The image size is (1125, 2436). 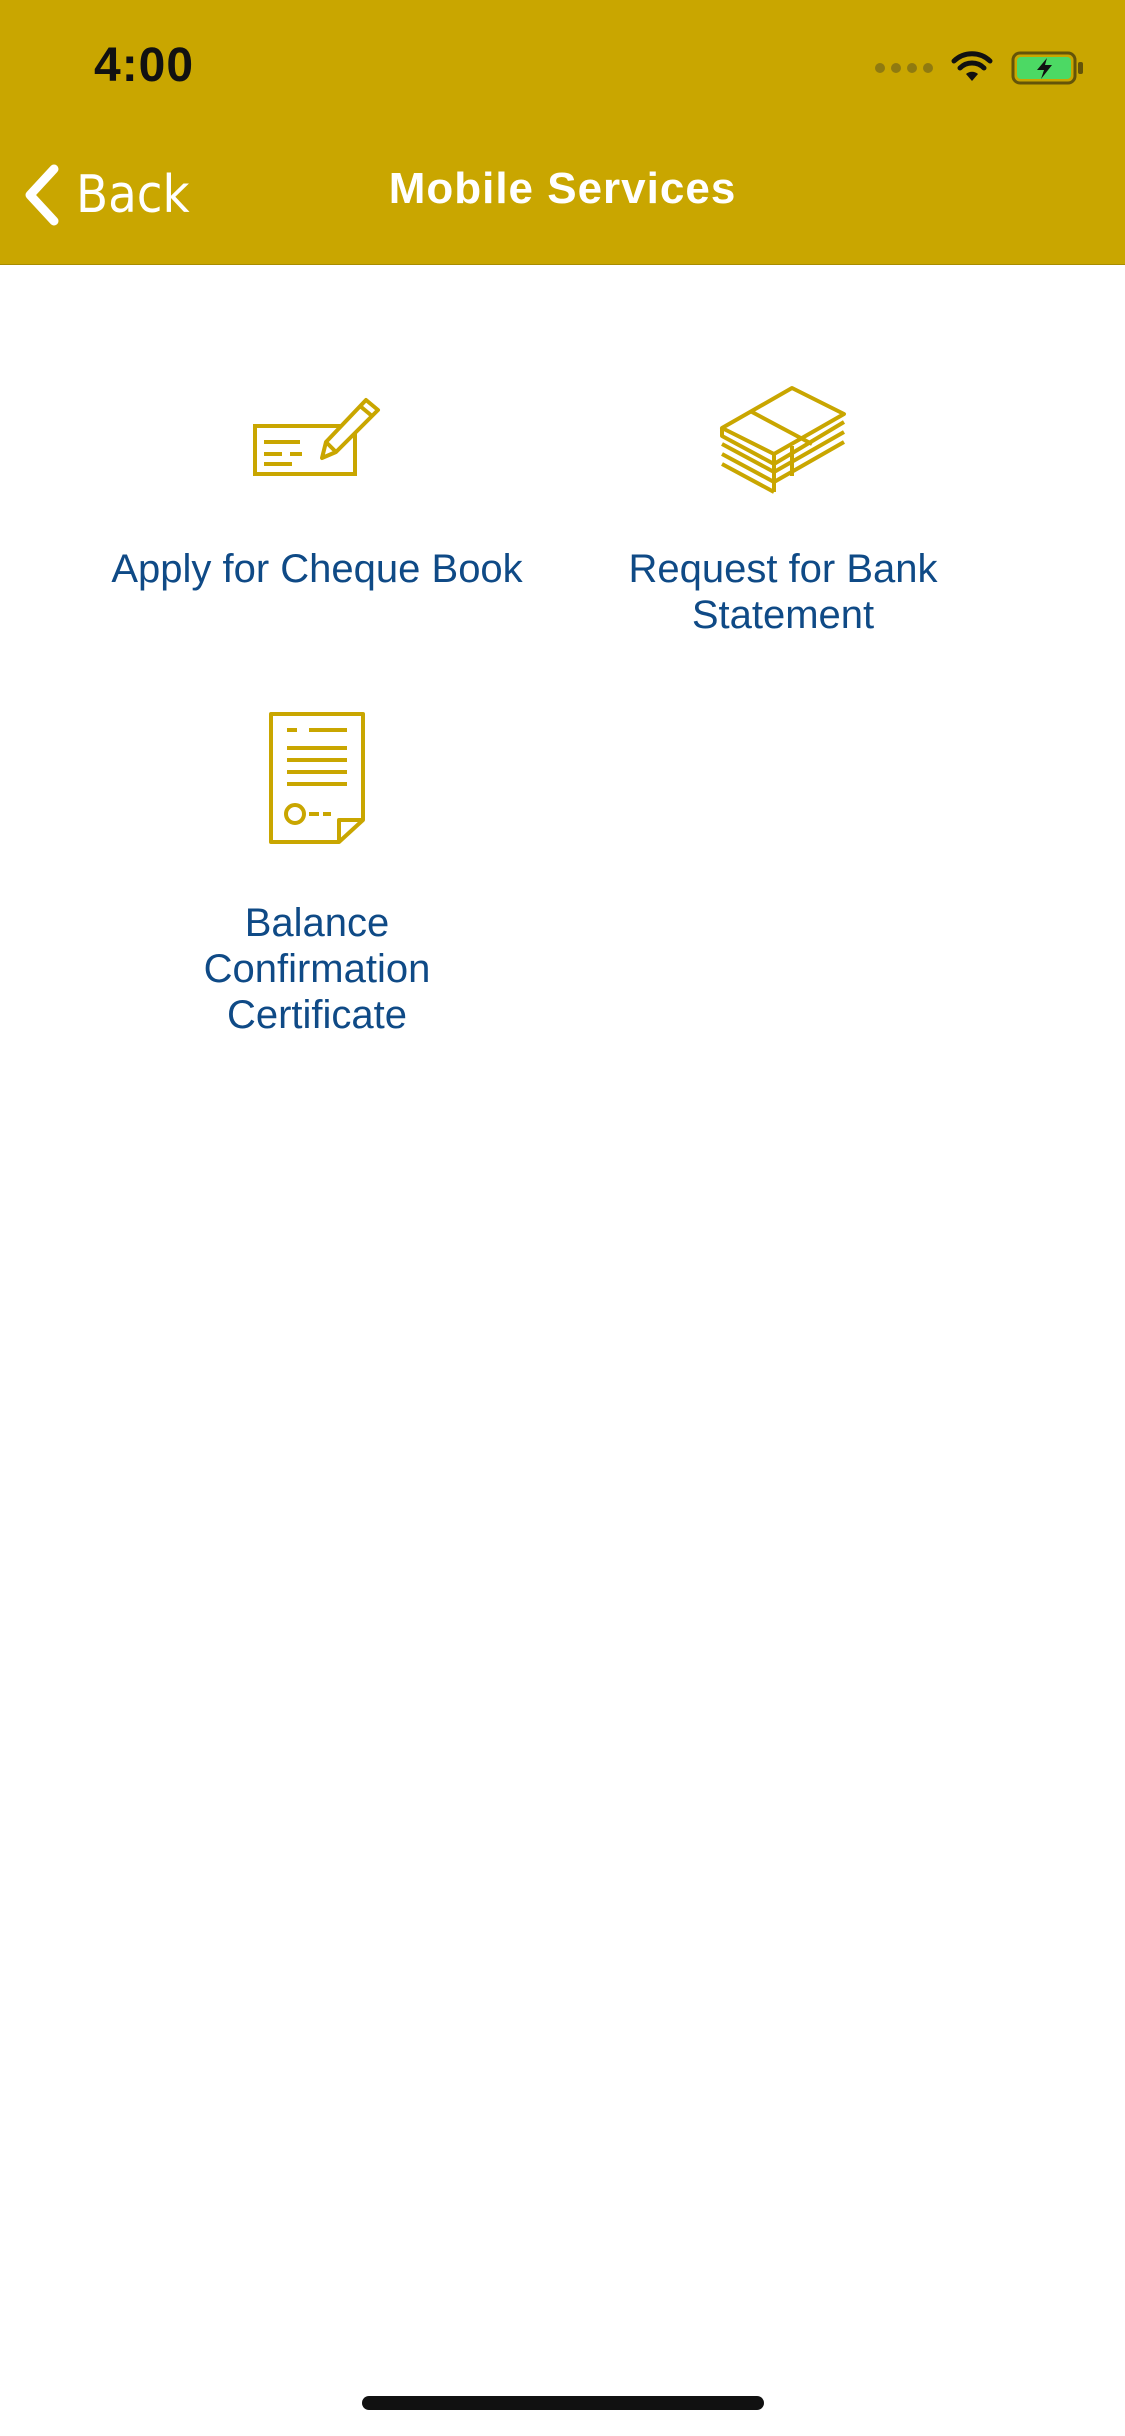 I want to click on certificate-document-icon, so click(x=317, y=778).